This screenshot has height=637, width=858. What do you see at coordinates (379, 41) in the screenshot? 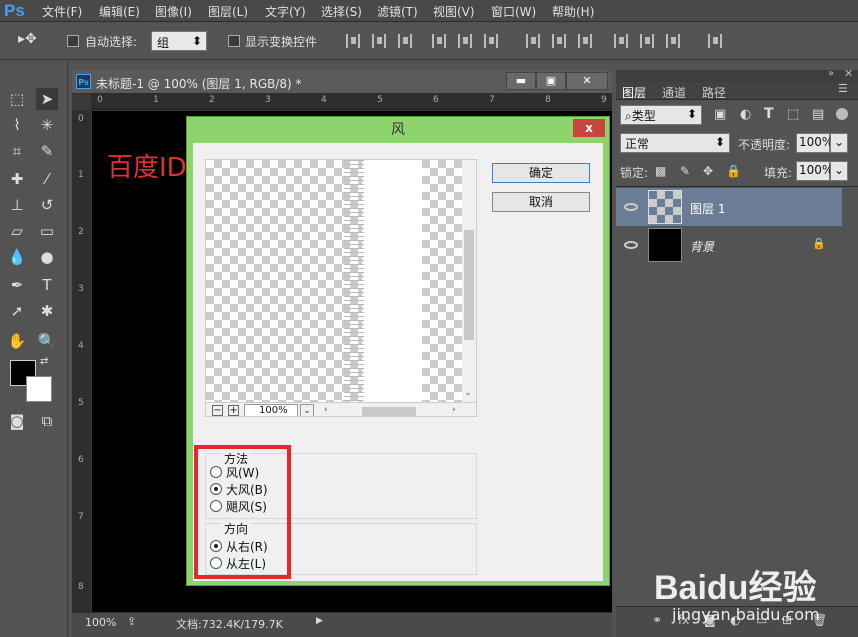
I see `align-vcenter-icon` at bounding box center [379, 41].